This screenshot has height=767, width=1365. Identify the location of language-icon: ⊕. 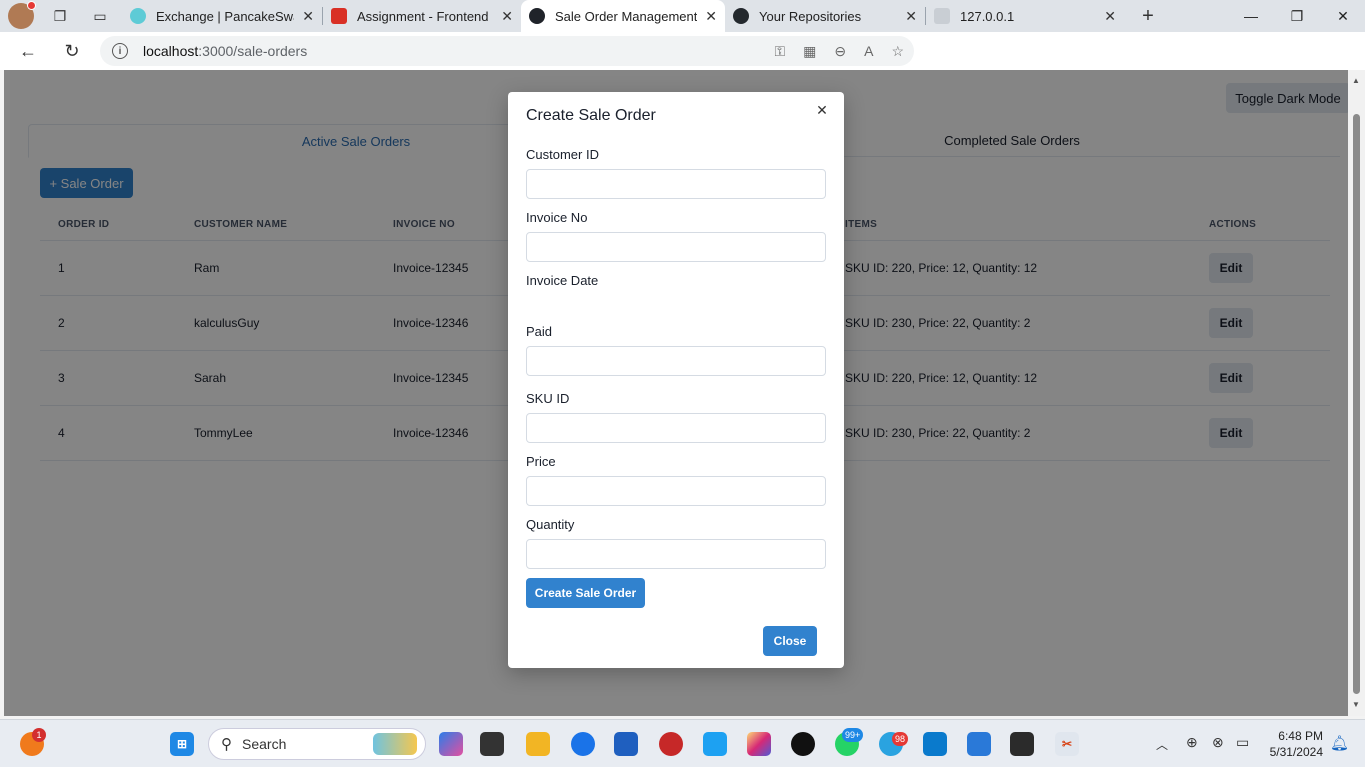
(1192, 742).